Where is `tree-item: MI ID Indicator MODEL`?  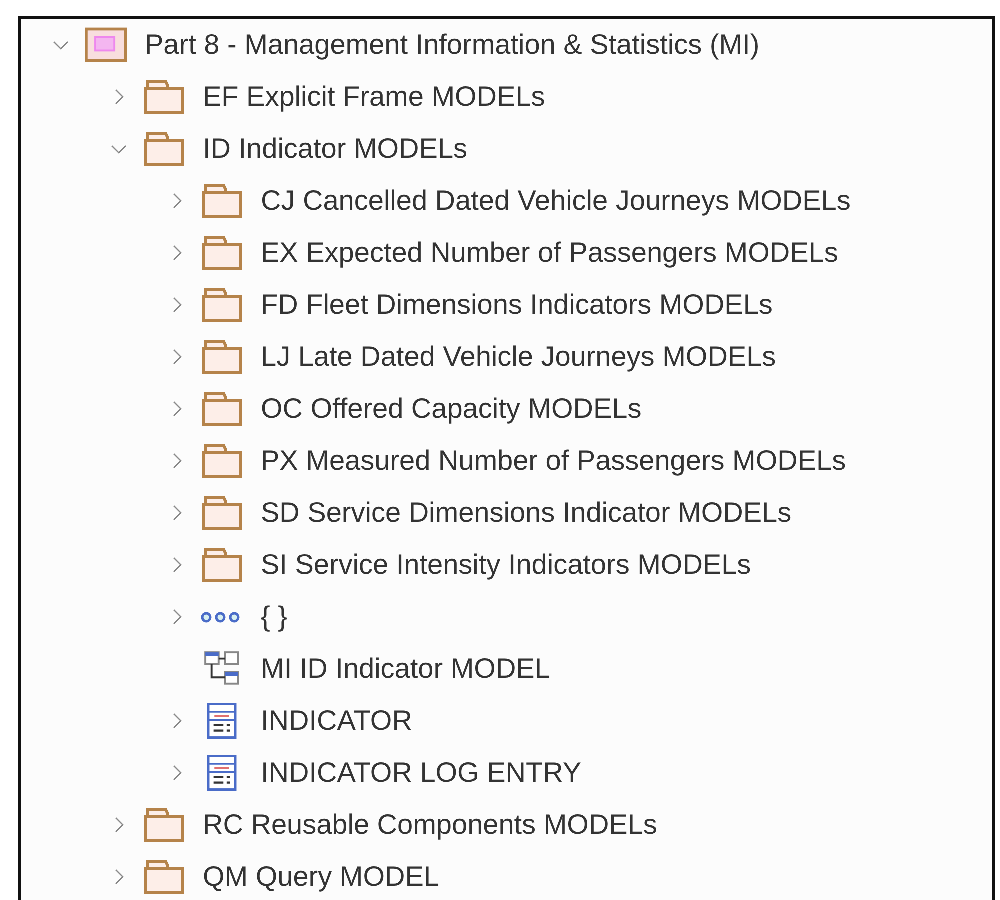
tree-item: MI ID Indicator MODEL is located at coordinates (405, 669).